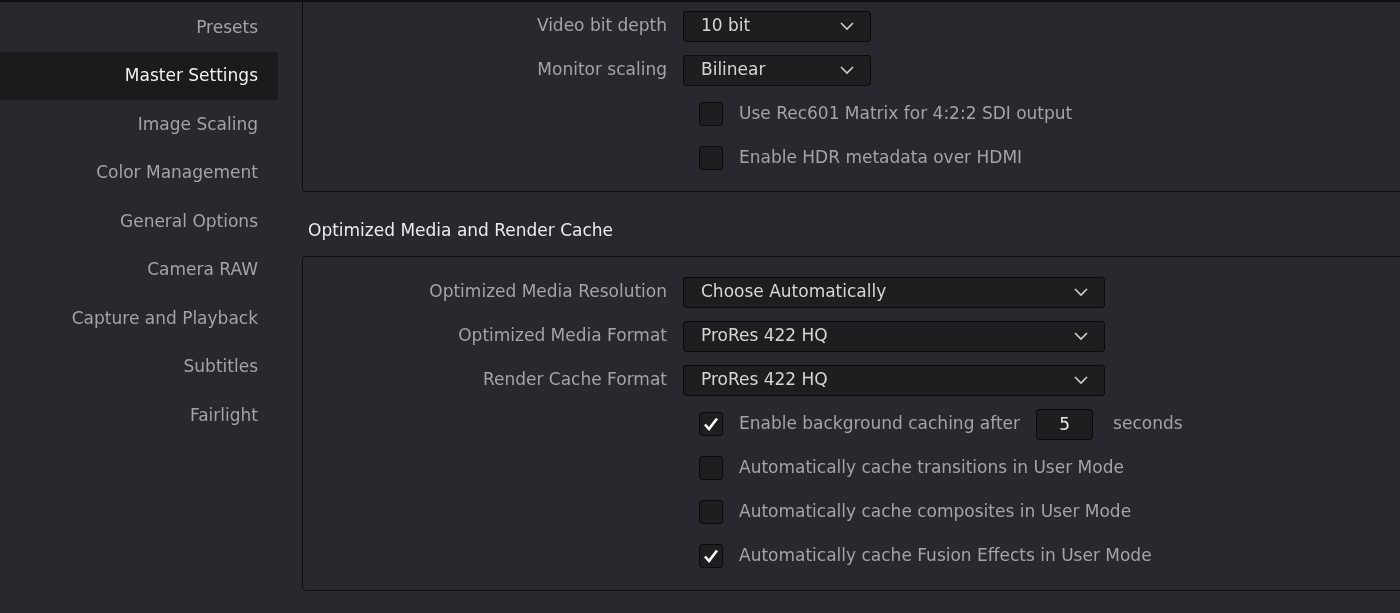  Describe the element at coordinates (602, 70) in the screenshot. I see `field-label: Monitor scaling` at that location.